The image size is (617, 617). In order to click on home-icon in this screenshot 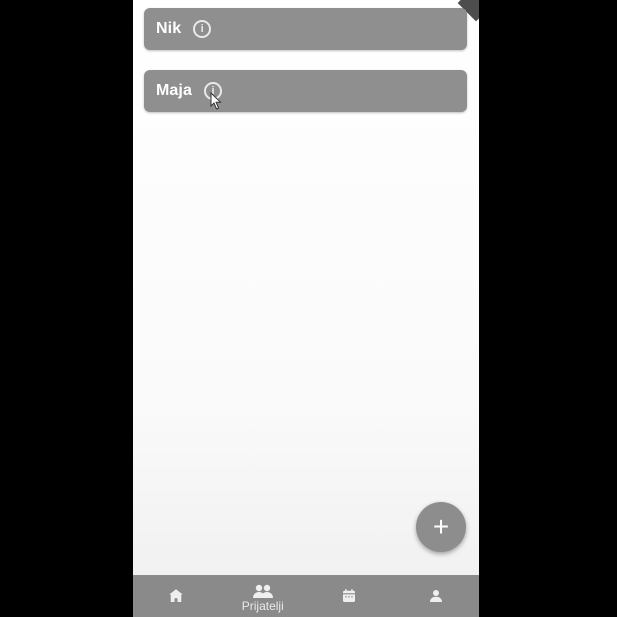, I will do `click(176, 595)`.